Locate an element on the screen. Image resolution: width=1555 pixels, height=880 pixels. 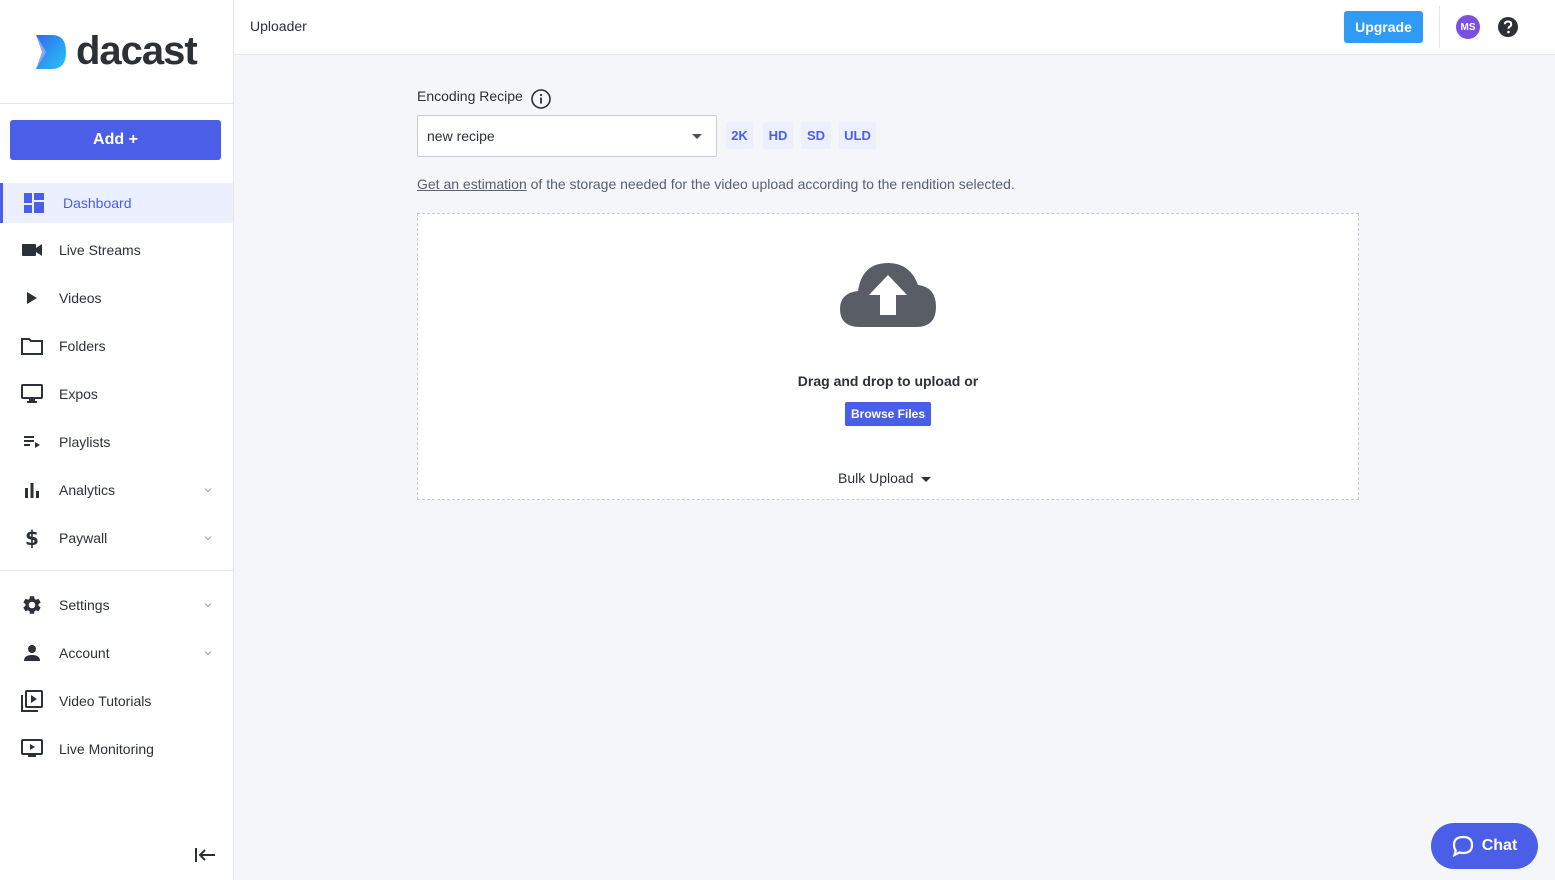
avatar: MS is located at coordinates (1468, 27).